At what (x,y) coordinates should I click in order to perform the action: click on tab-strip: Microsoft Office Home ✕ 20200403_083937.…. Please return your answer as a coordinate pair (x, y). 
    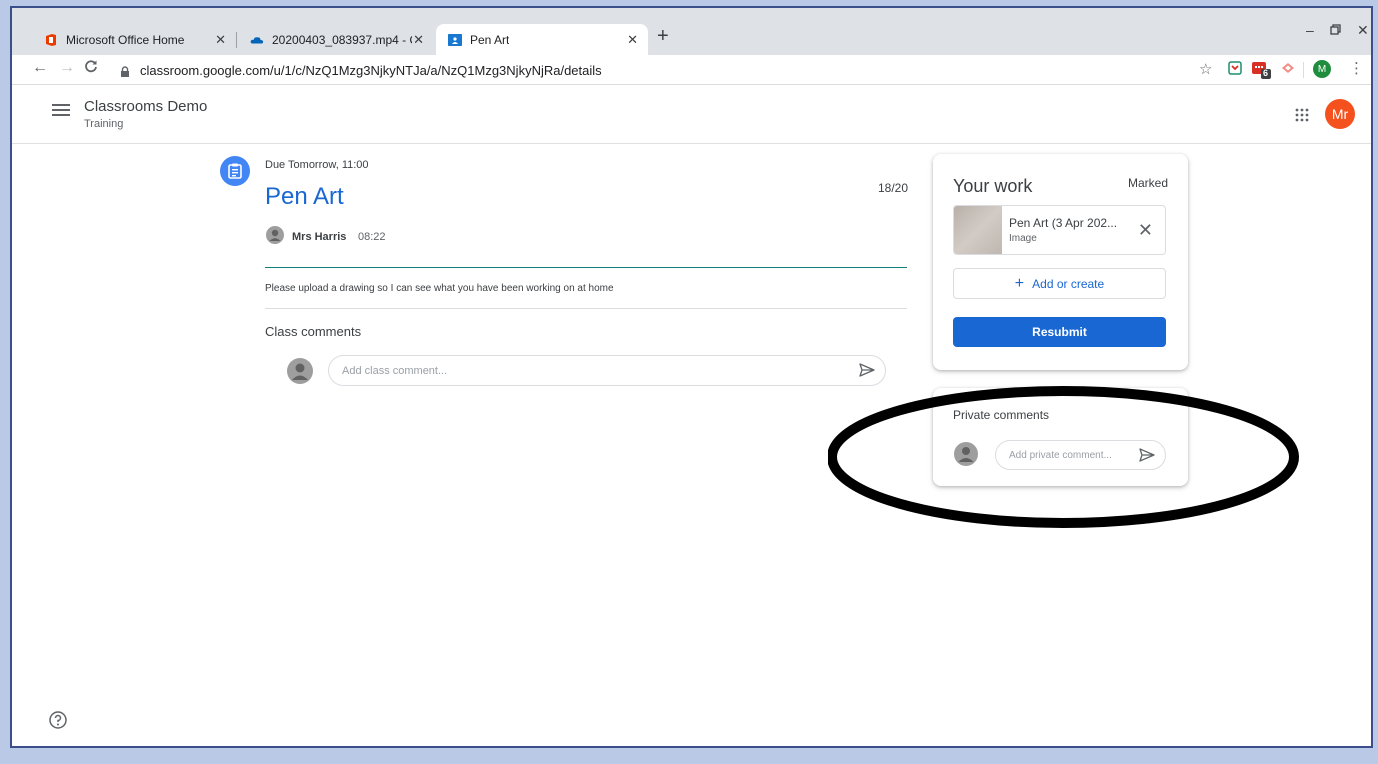
    Looking at the image, I should click on (691, 31).